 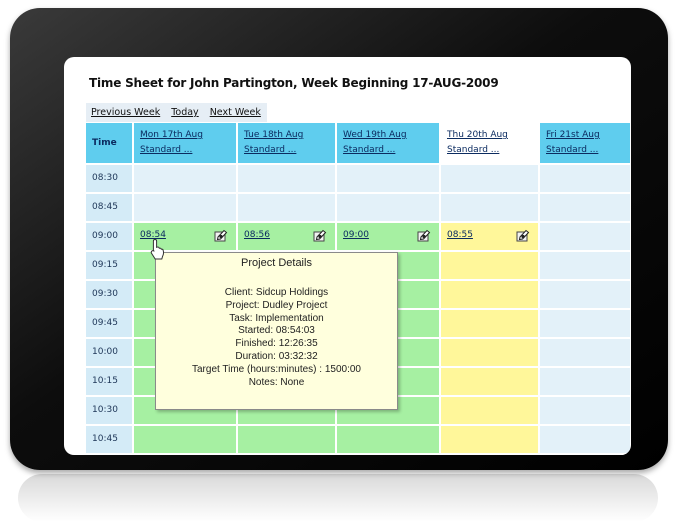 I want to click on grid-row: 10:45, so click(x=358, y=440).